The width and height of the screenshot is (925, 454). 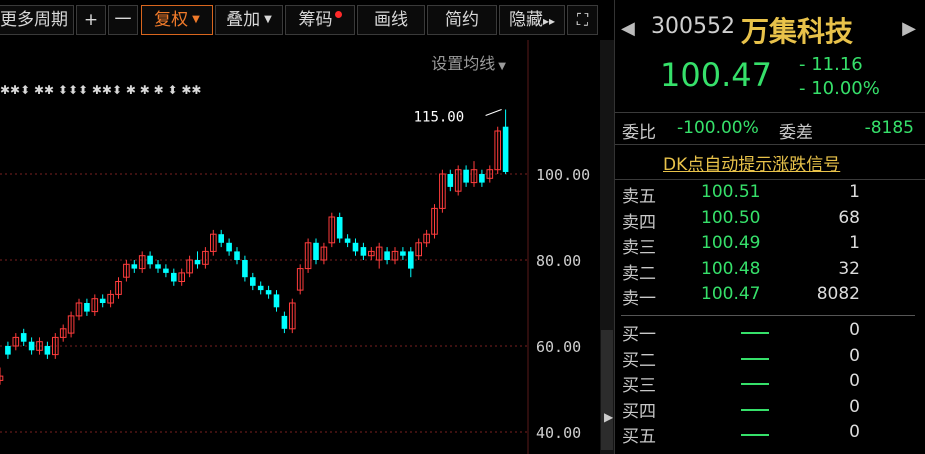 I want to click on order-book-row: 卖一 100.47 8082, so click(x=770, y=296).